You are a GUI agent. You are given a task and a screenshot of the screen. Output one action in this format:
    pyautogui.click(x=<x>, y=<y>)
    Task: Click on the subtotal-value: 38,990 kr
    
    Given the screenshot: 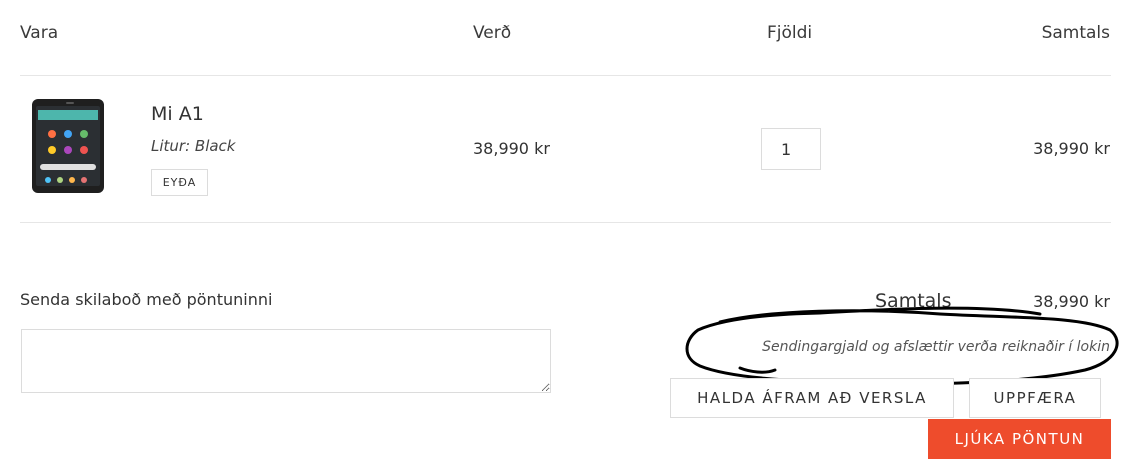 What is the action you would take?
    pyautogui.click(x=1071, y=301)
    